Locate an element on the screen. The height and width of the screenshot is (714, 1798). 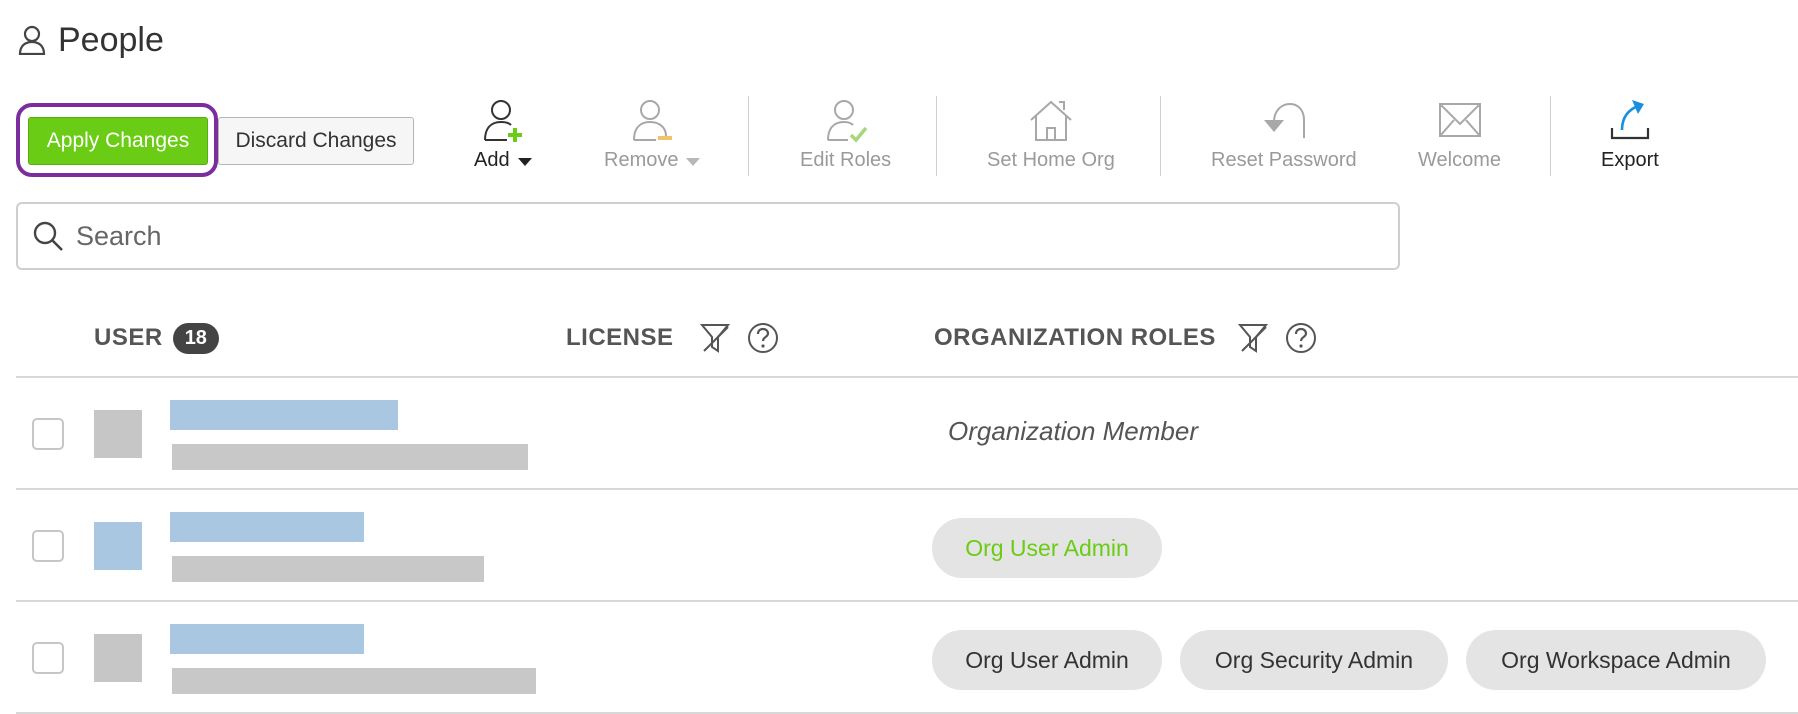
page-header: People is located at coordinates (91, 40).